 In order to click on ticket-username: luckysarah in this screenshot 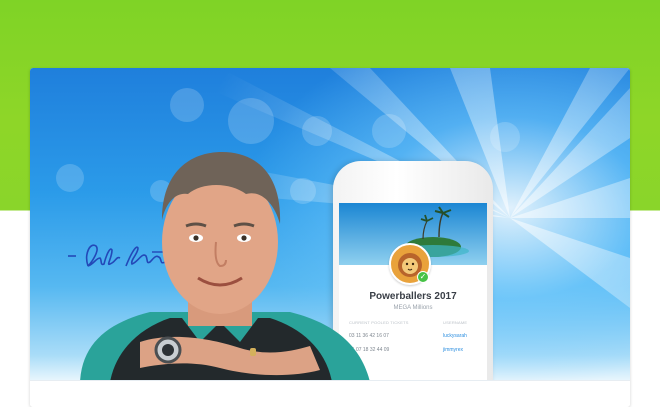, I will do `click(455, 336)`.